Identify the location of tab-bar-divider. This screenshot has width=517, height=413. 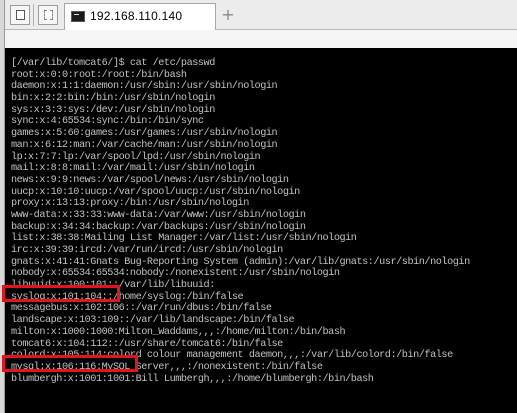
(33, 15).